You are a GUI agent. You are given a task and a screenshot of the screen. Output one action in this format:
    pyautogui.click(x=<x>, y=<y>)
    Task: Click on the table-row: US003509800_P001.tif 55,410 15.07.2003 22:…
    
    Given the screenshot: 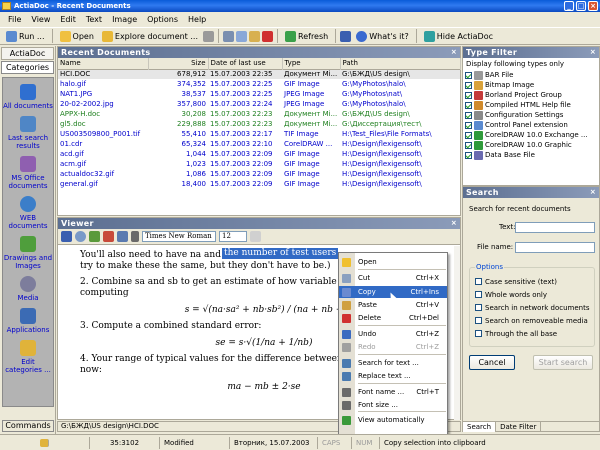 What is the action you would take?
    pyautogui.click(x=259, y=134)
    